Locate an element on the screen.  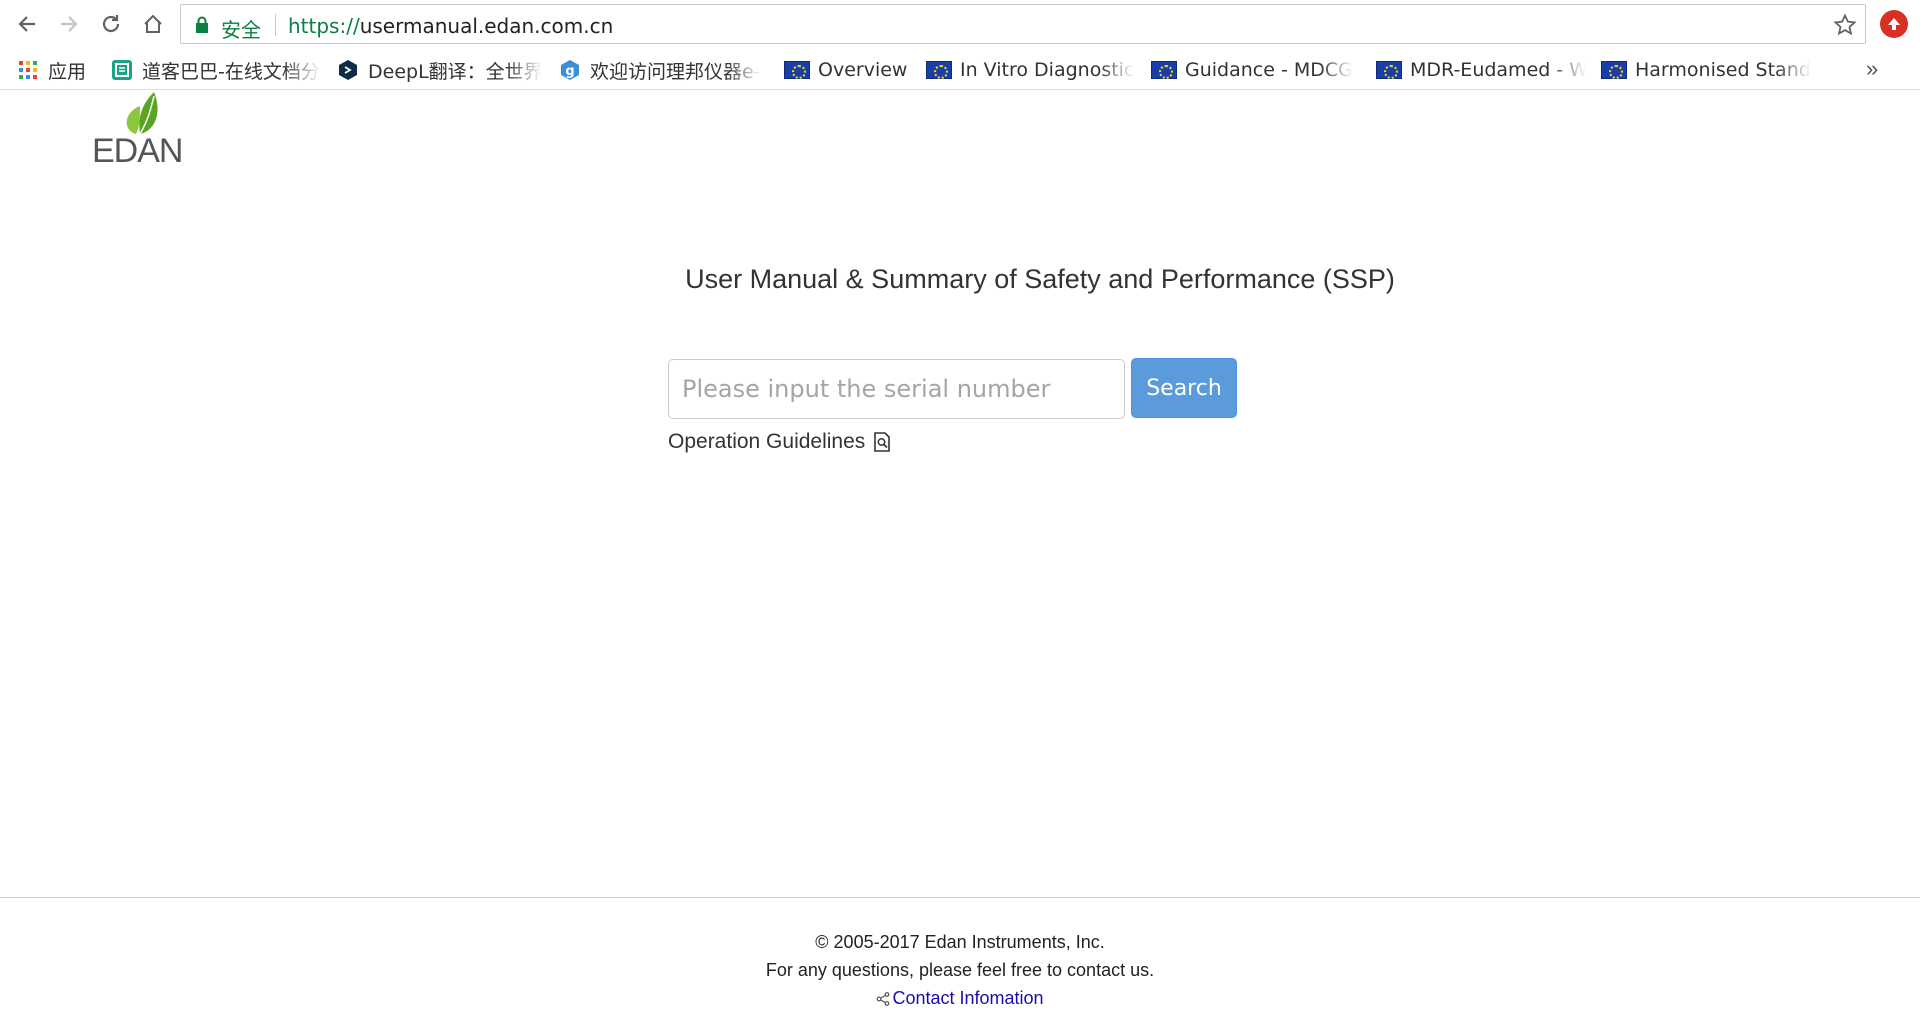
contact-information-link: Contact Infomation is located at coordinates (960, 998).